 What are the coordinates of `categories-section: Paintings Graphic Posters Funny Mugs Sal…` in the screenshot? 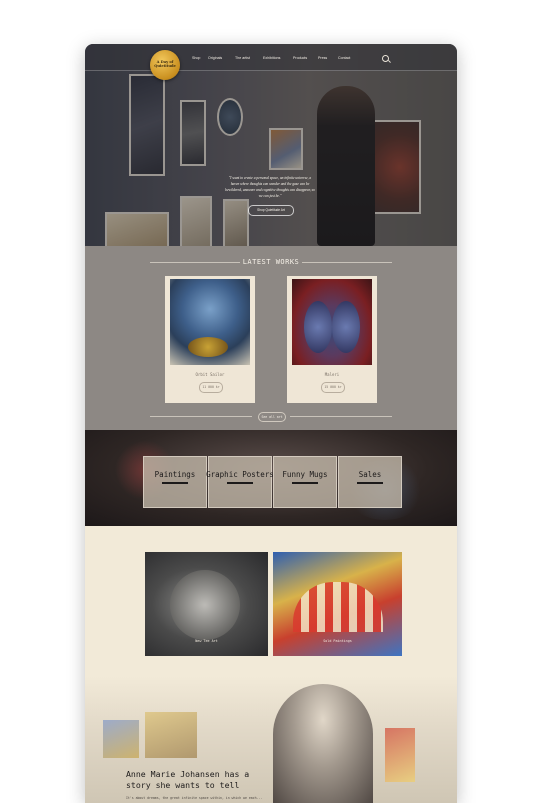 It's located at (271, 478).